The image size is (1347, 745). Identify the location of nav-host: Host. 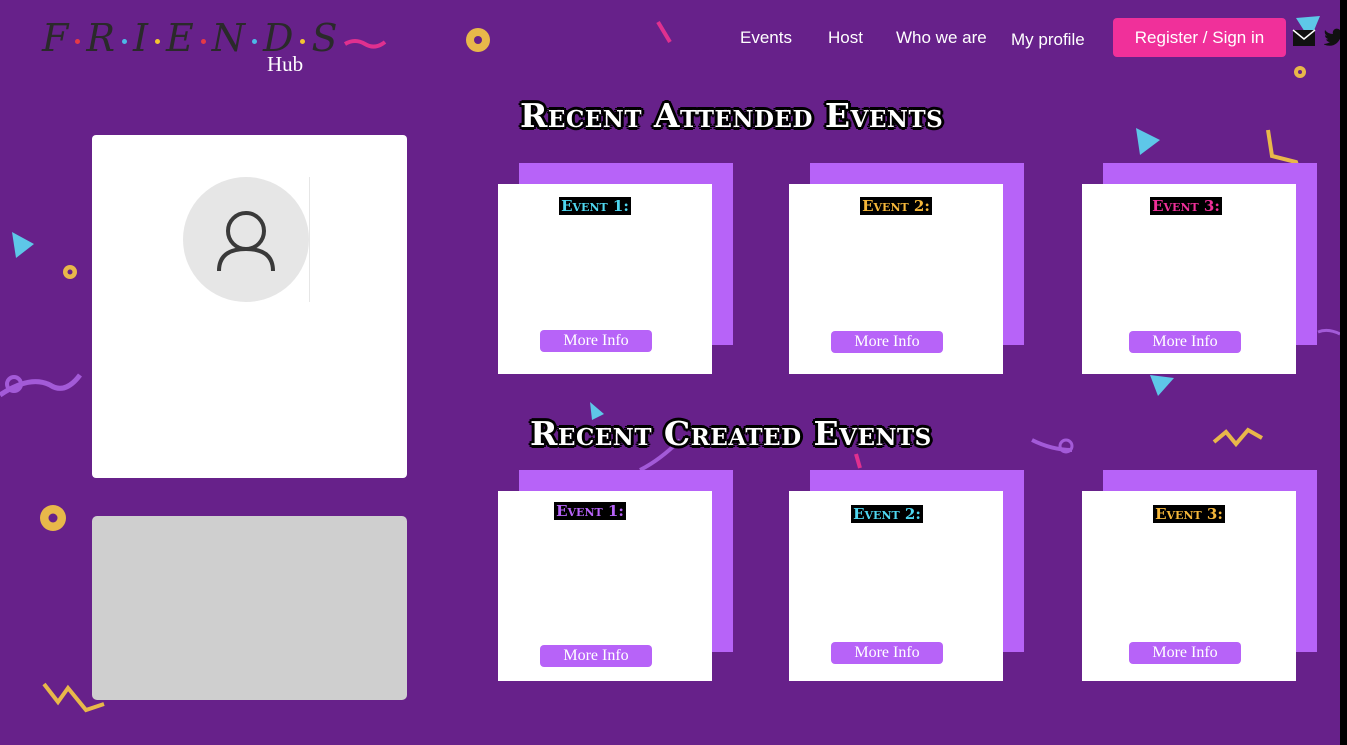
(845, 38).